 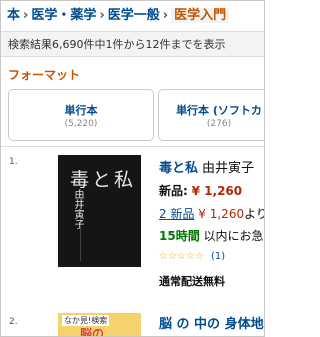 What do you see at coordinates (99, 325) in the screenshot?
I see `book-cover-image: なか見!検索 脳の` at bounding box center [99, 325].